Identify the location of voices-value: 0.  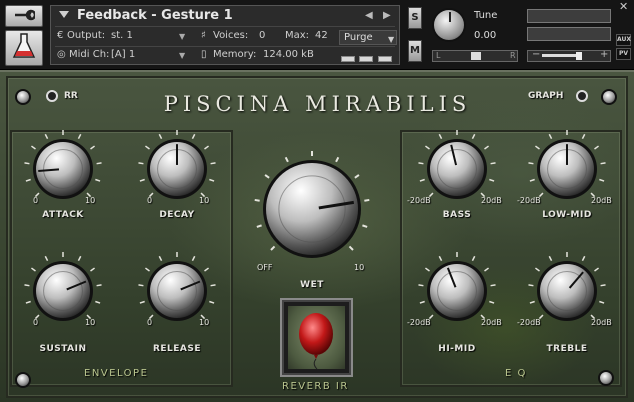
(262, 35).